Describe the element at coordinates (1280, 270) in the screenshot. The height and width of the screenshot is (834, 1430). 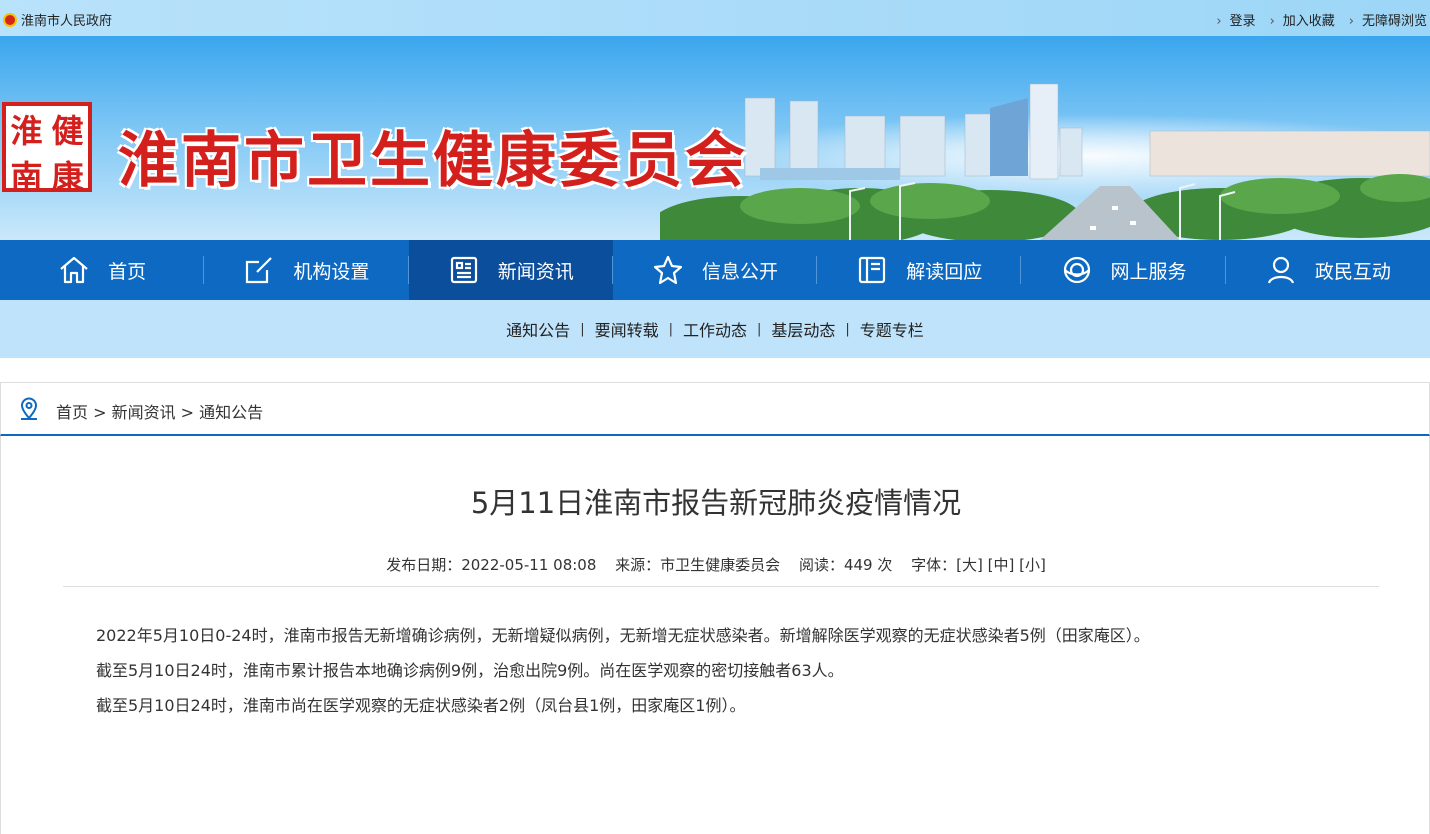
I see `user-icon` at that location.